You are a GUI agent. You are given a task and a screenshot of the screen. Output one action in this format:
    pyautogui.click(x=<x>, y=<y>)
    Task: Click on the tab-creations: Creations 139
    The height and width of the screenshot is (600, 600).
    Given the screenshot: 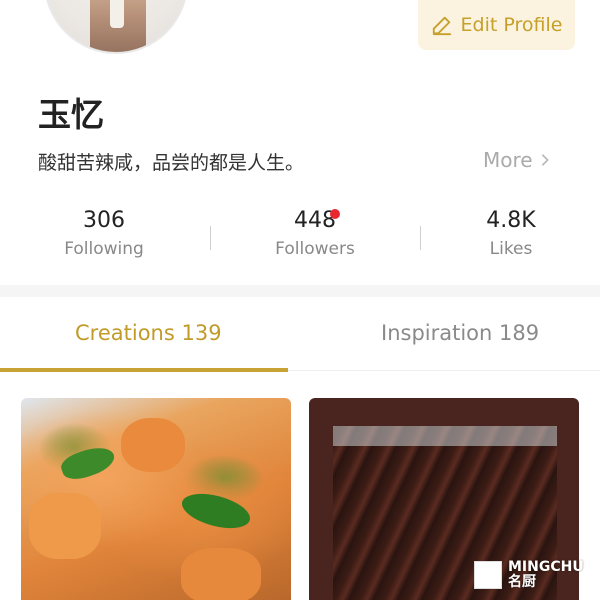 What is the action you would take?
    pyautogui.click(x=148, y=333)
    